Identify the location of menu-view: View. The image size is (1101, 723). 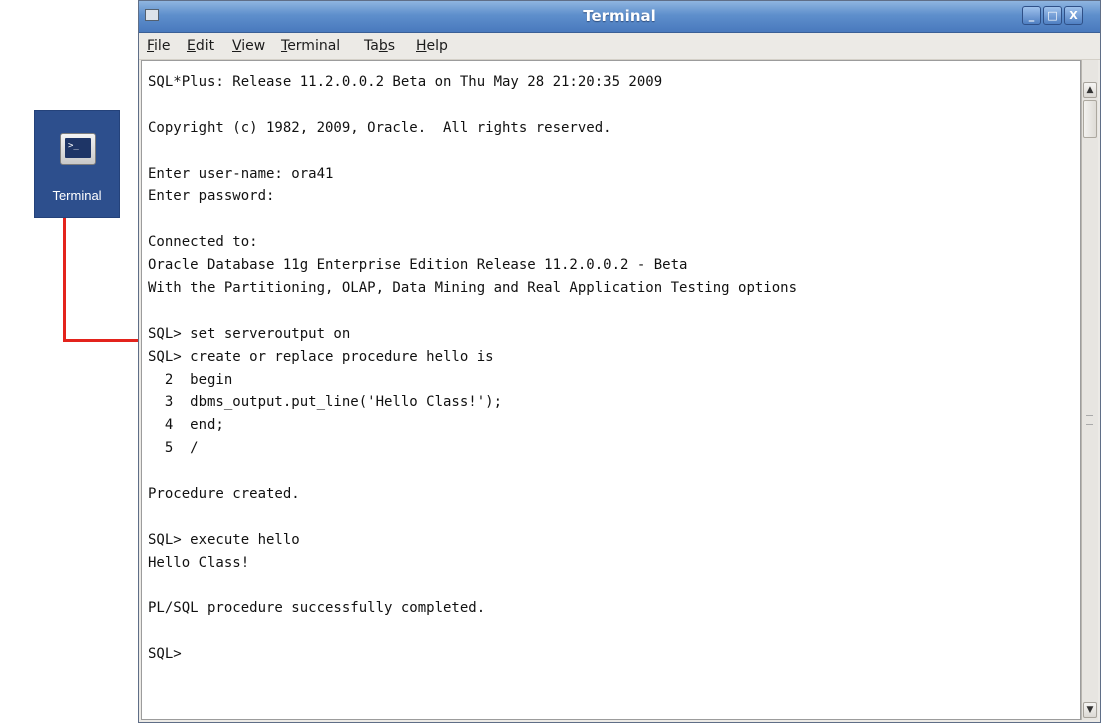
(248, 46).